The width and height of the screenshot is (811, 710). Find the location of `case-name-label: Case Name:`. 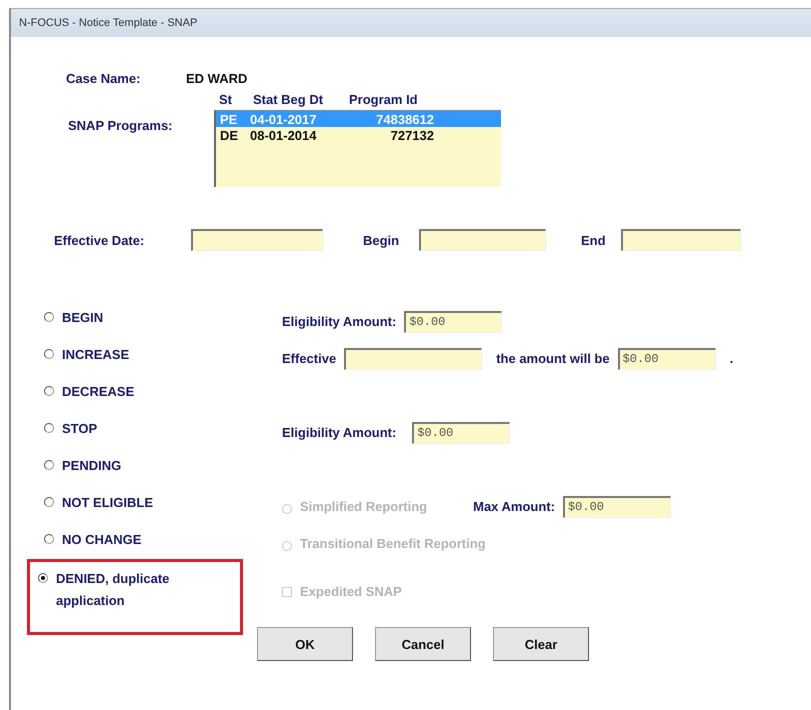

case-name-label: Case Name: is located at coordinates (104, 78).